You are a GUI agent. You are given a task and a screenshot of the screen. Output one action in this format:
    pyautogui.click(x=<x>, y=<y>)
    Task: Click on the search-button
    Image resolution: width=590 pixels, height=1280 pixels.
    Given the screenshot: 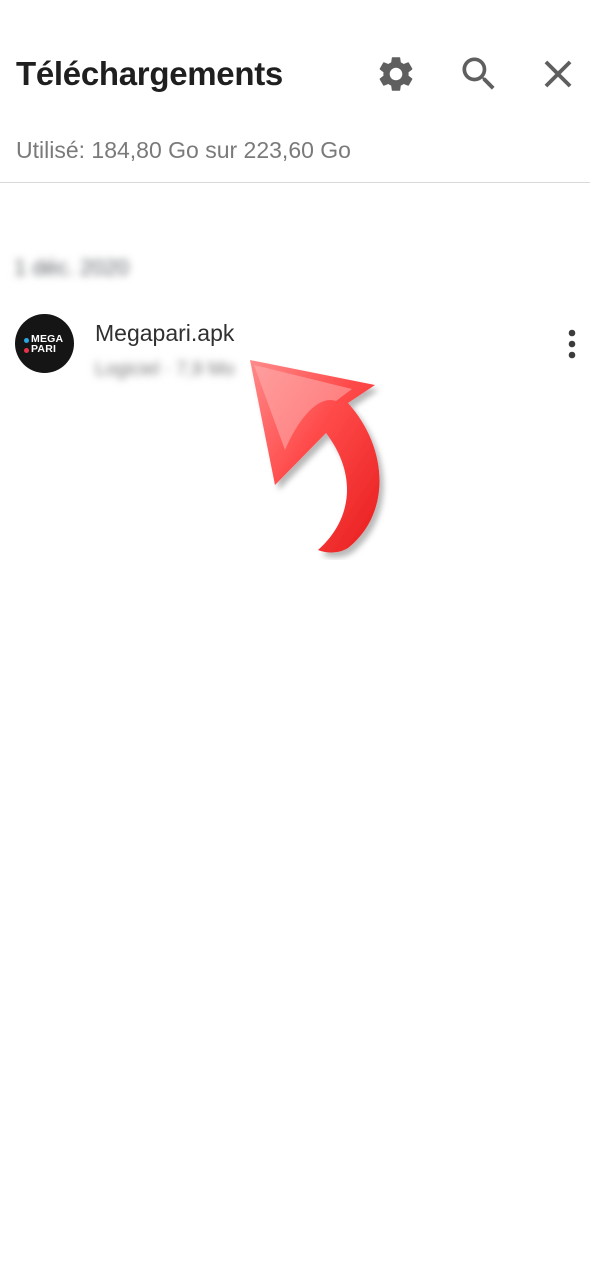 What is the action you would take?
    pyautogui.click(x=479, y=74)
    